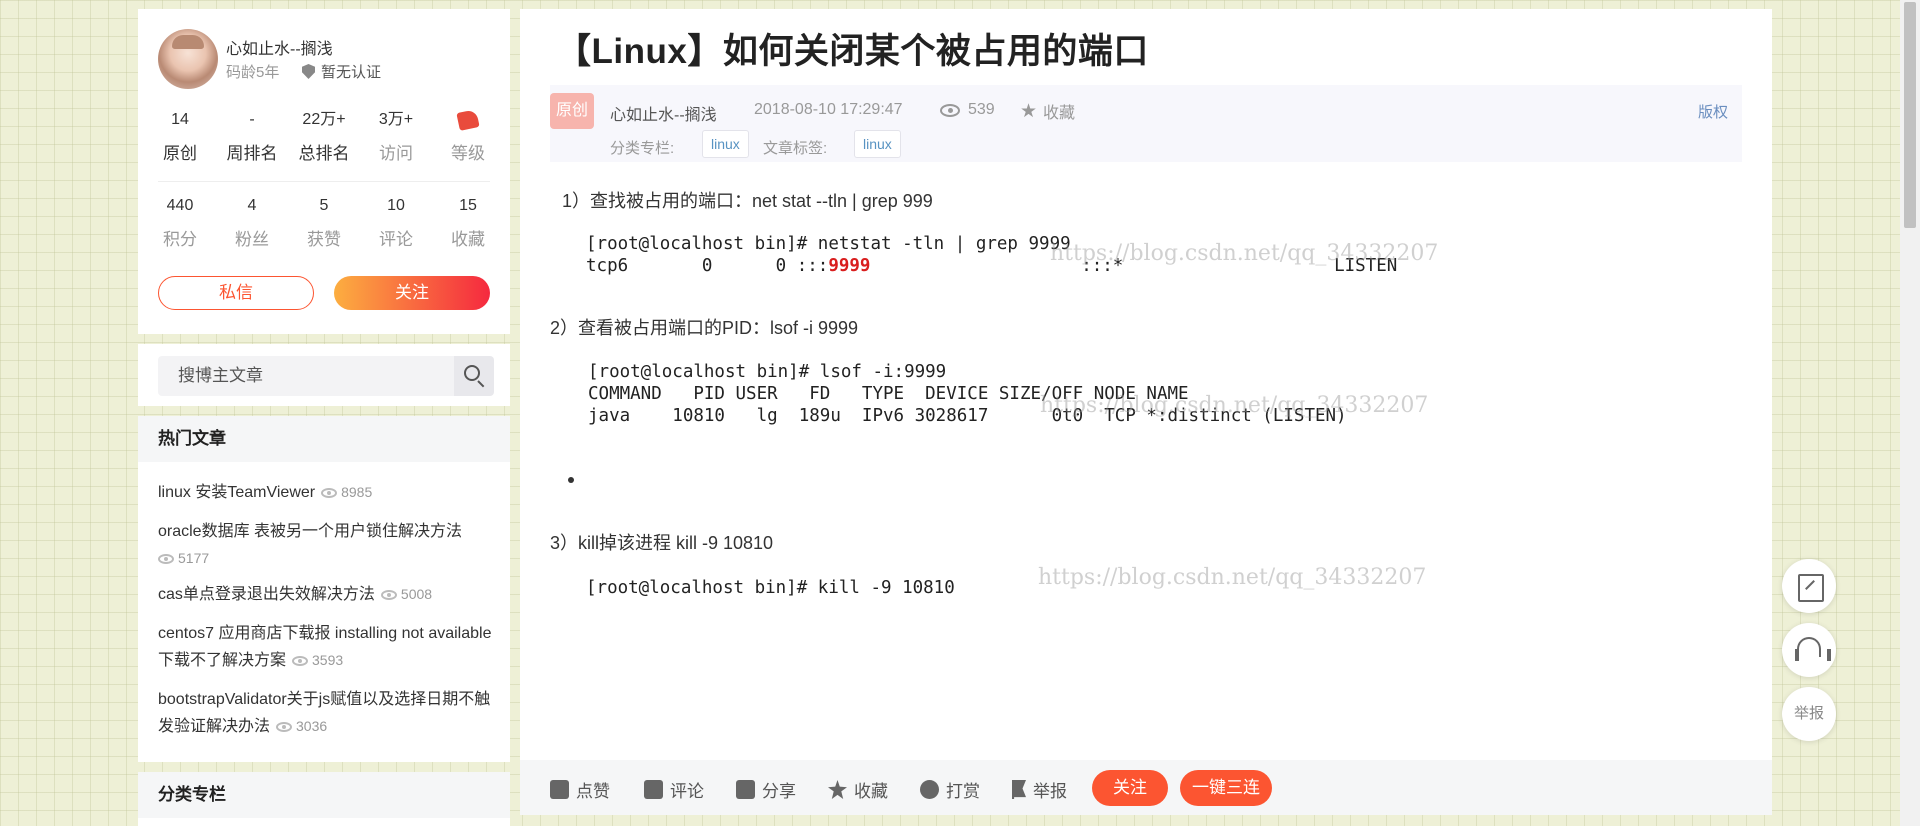 The width and height of the screenshot is (1920, 826). I want to click on stat-points: 440 积分, so click(180, 222).